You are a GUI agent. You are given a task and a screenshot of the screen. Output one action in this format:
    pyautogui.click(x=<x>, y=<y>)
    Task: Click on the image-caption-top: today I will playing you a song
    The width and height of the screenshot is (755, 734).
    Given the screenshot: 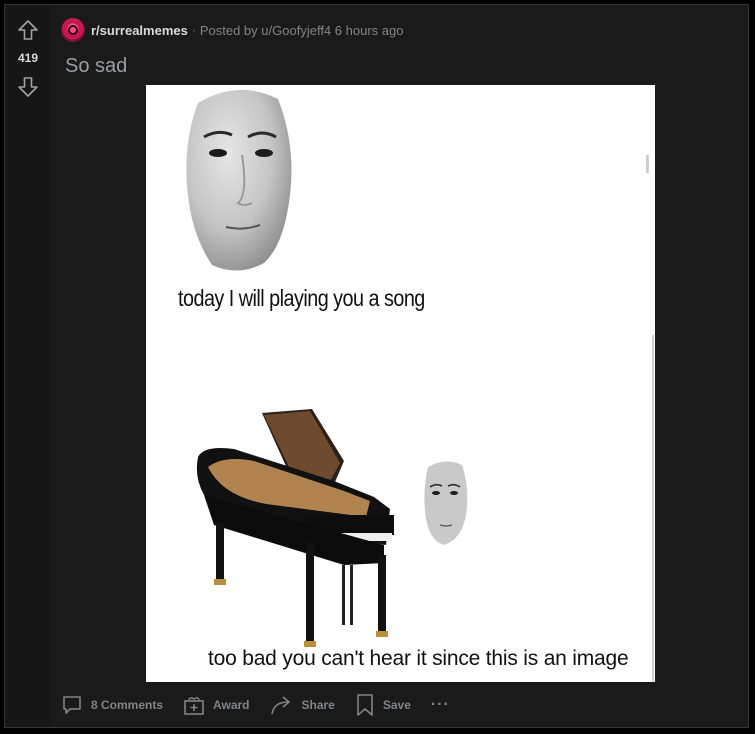 What is the action you would take?
    pyautogui.click(x=301, y=298)
    